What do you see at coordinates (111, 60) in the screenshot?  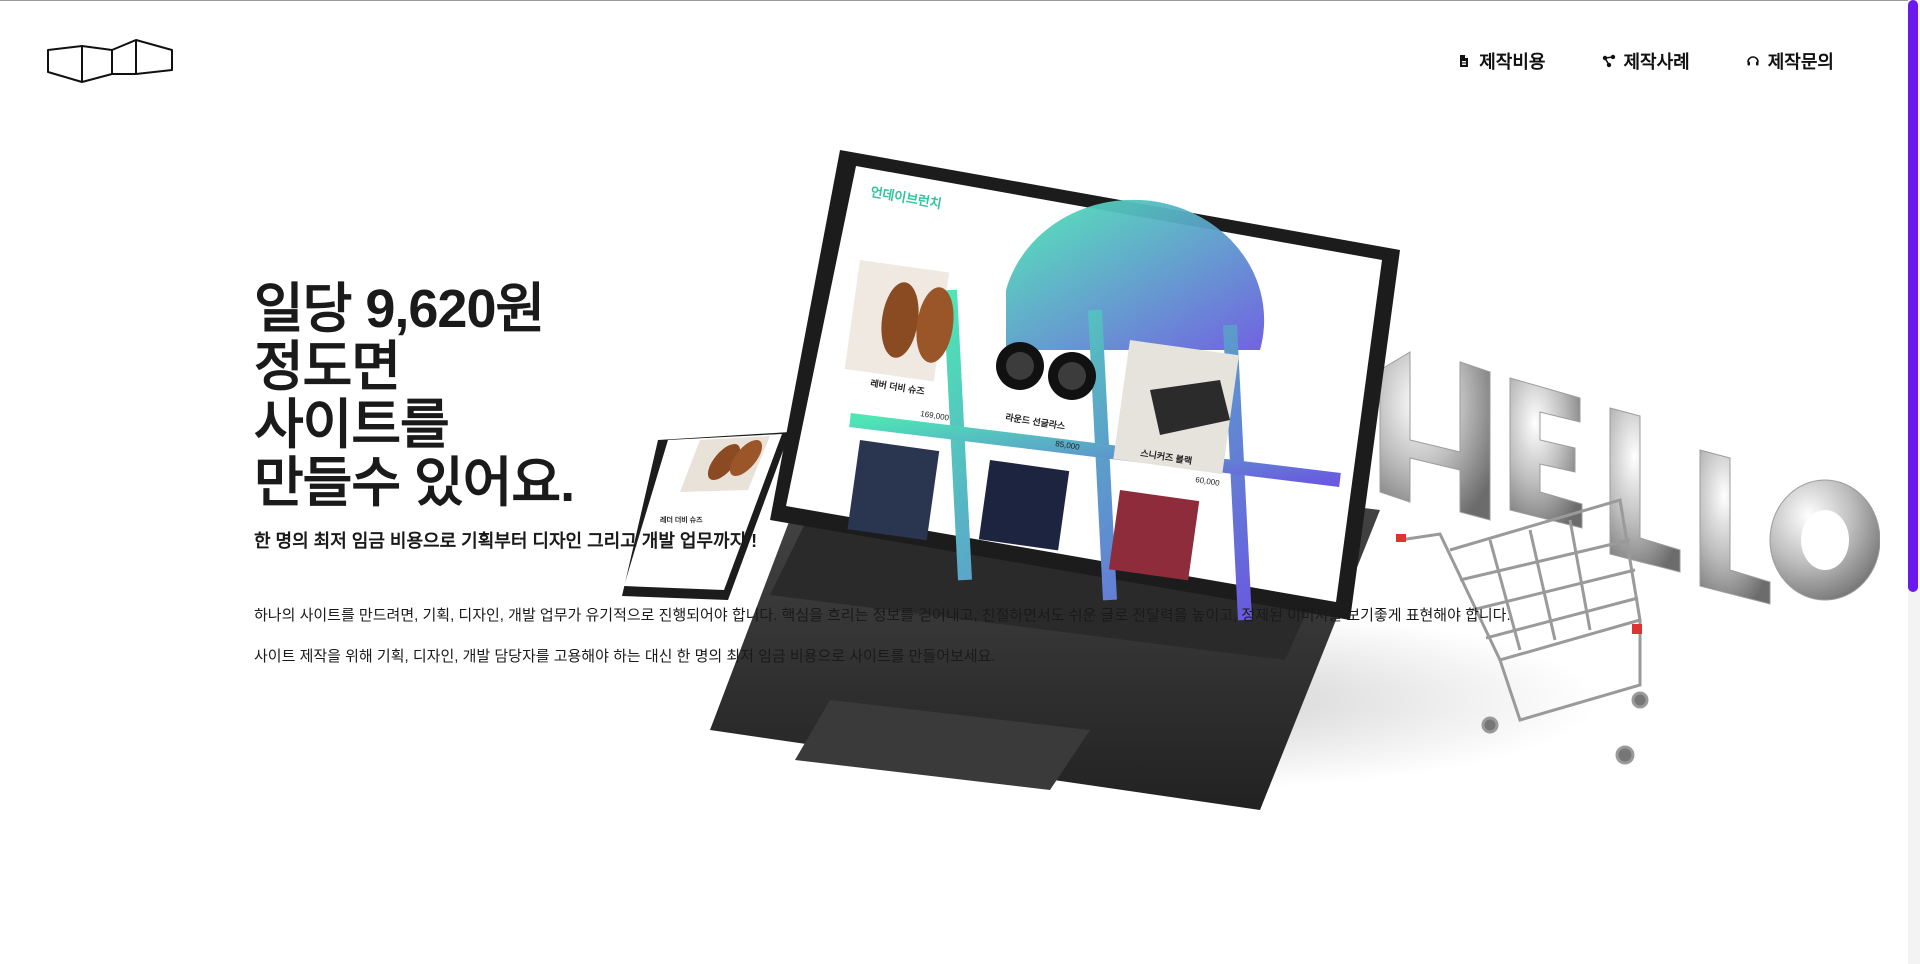 I see `folded-box-logo-icon` at bounding box center [111, 60].